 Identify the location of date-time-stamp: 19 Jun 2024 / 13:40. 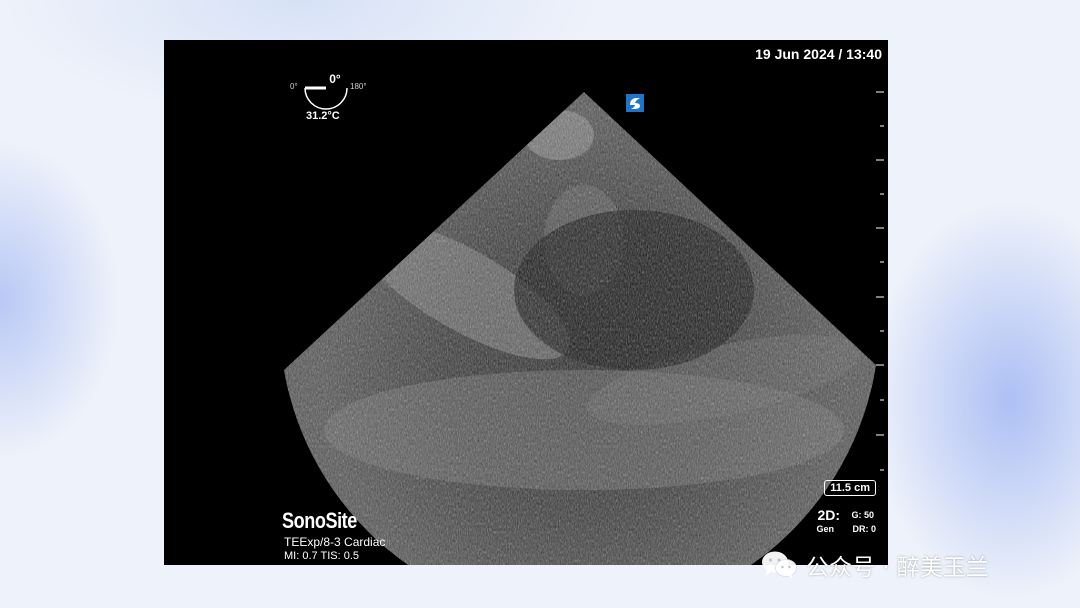
(818, 54).